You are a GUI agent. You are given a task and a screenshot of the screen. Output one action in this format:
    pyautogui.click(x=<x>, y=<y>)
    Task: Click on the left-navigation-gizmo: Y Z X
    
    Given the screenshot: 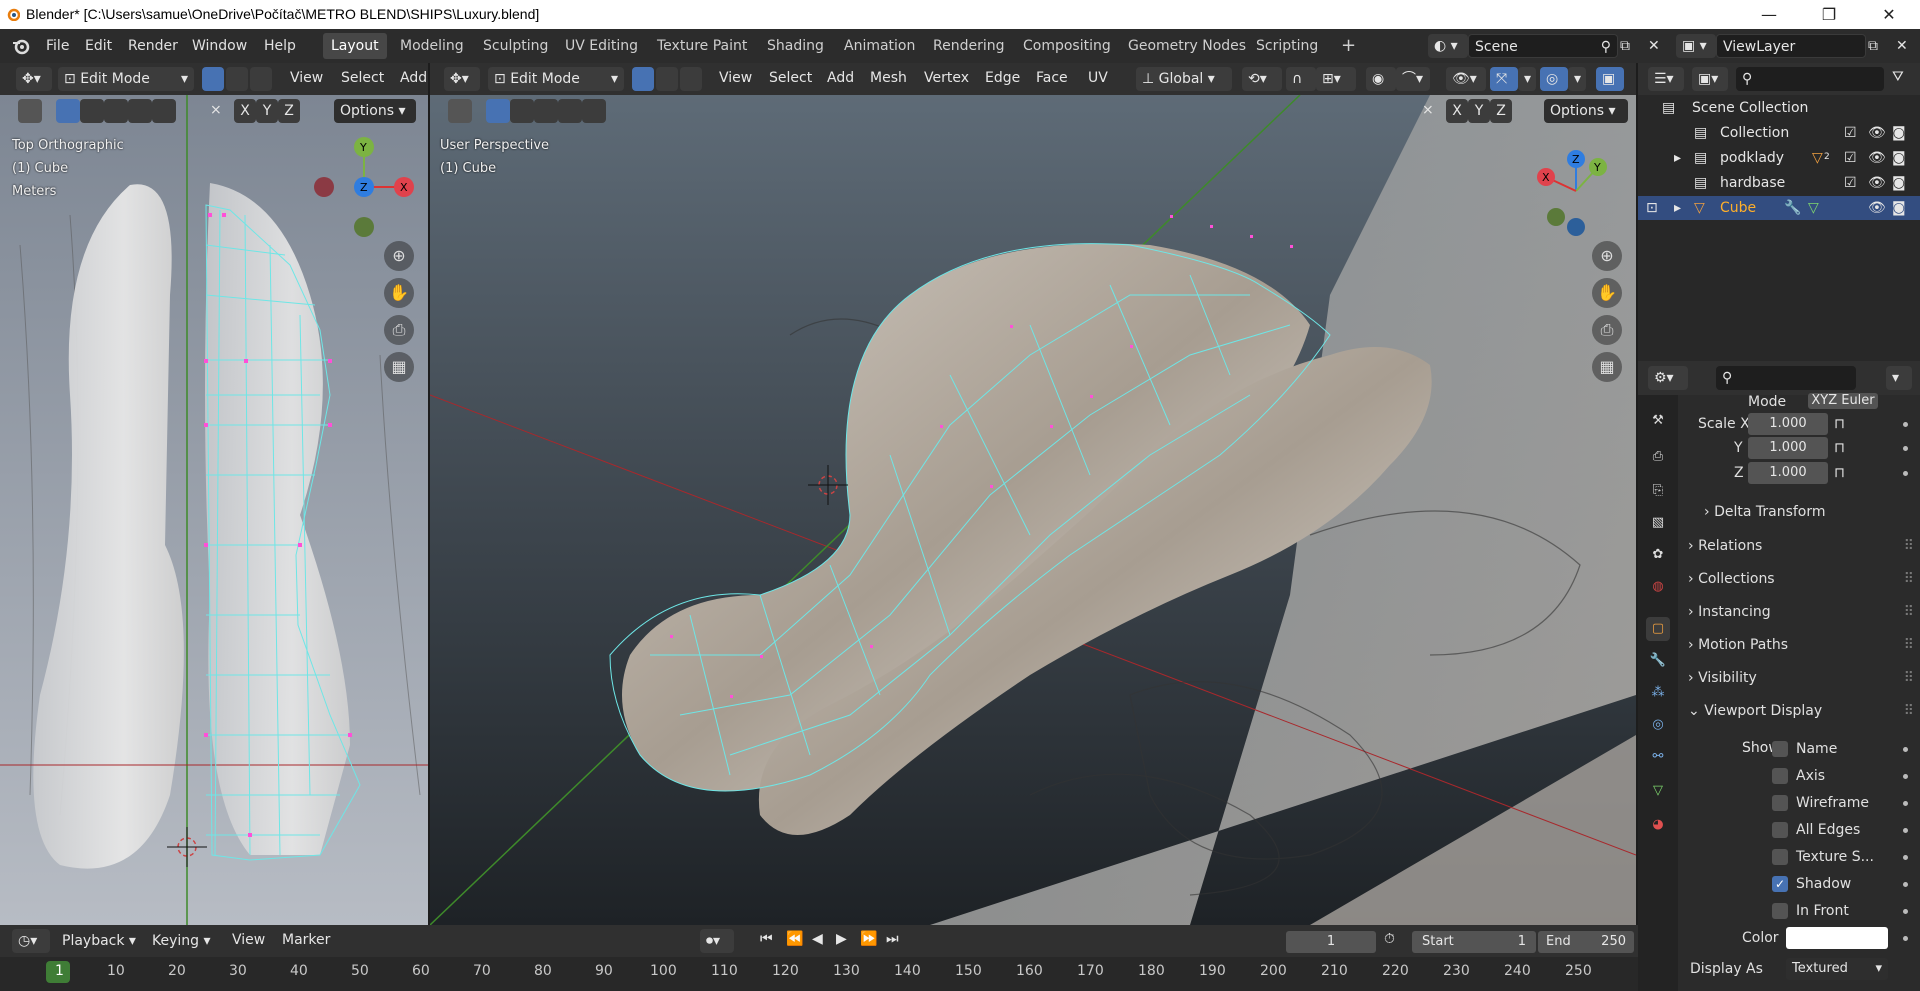 What is the action you would take?
    pyautogui.click(x=365, y=188)
    